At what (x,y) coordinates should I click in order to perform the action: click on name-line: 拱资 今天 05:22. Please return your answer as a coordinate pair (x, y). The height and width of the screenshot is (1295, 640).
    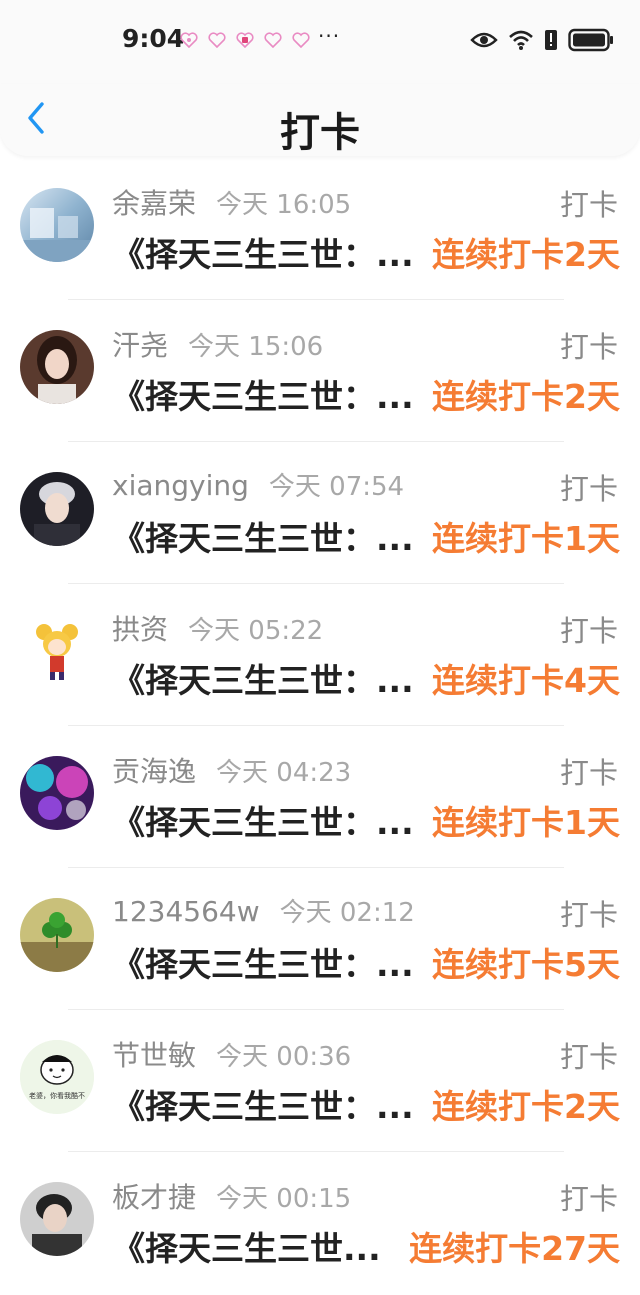
    Looking at the image, I should click on (217, 628).